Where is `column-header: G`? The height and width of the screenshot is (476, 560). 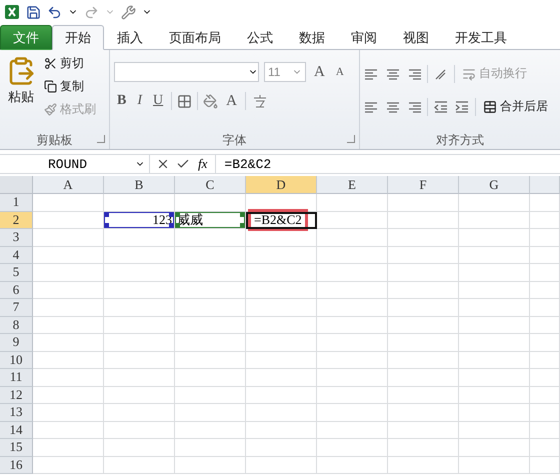 column-header: G is located at coordinates (494, 185).